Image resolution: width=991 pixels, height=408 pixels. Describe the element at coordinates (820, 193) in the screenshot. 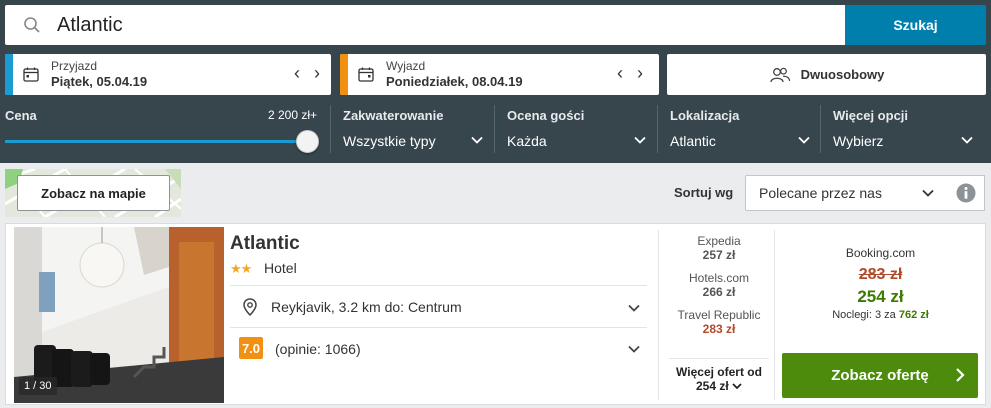

I see `sort-value: Polecane przez nas` at that location.